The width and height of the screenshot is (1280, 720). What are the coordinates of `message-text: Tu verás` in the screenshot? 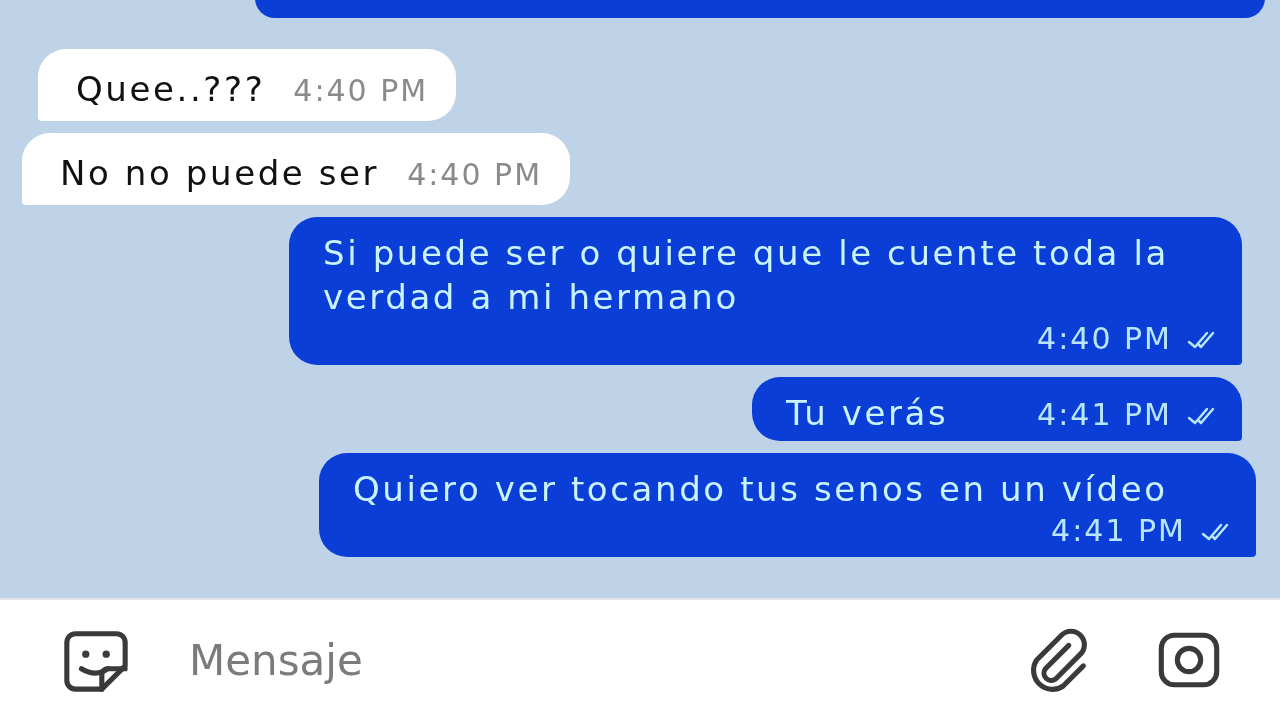 It's located at (867, 413).